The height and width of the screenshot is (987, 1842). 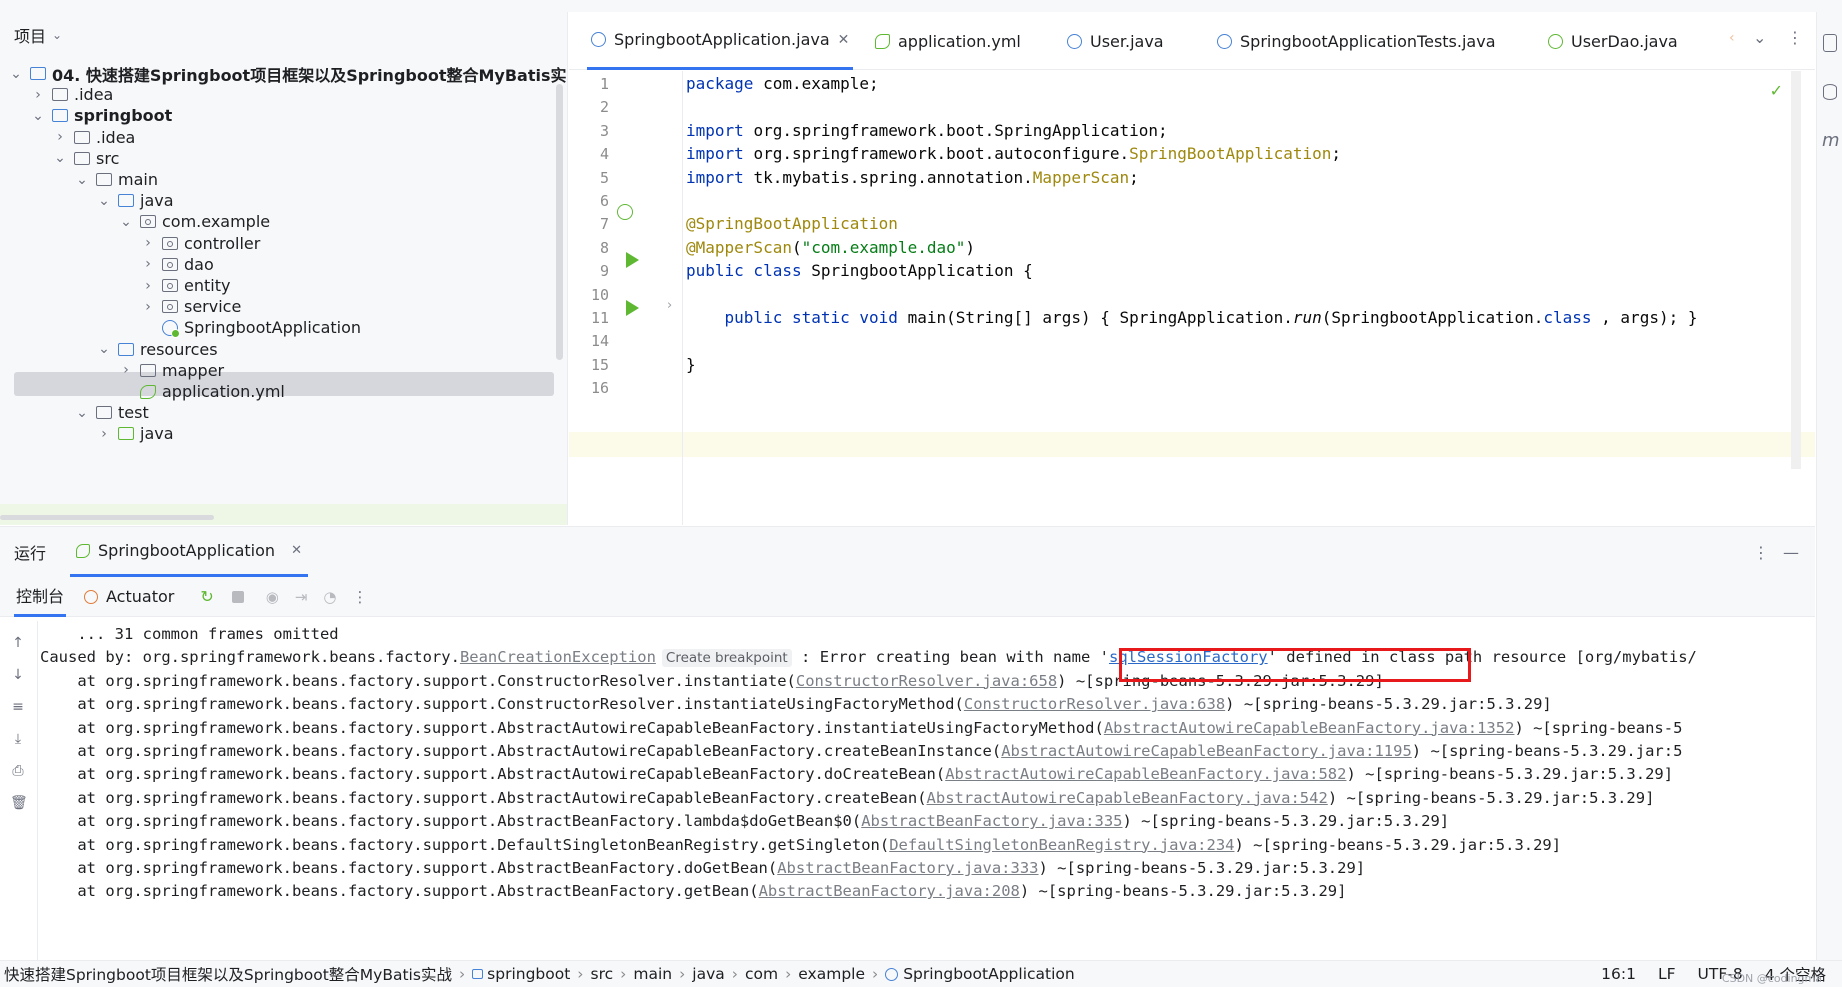 I want to click on tab-application-yml: application.yml, so click(x=948, y=41).